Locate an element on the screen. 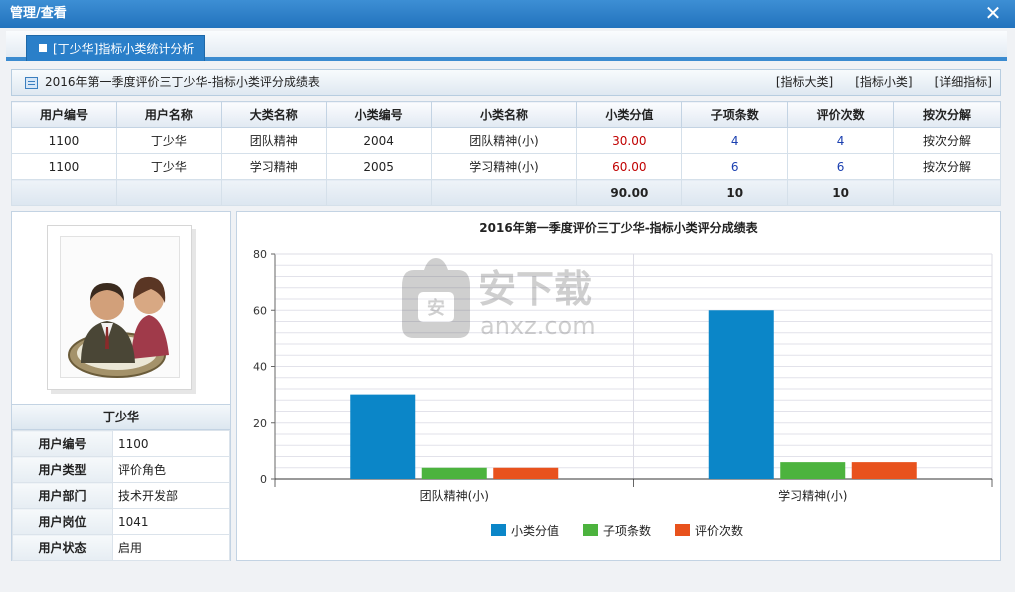  col-header: 小类分值 is located at coordinates (629, 114).